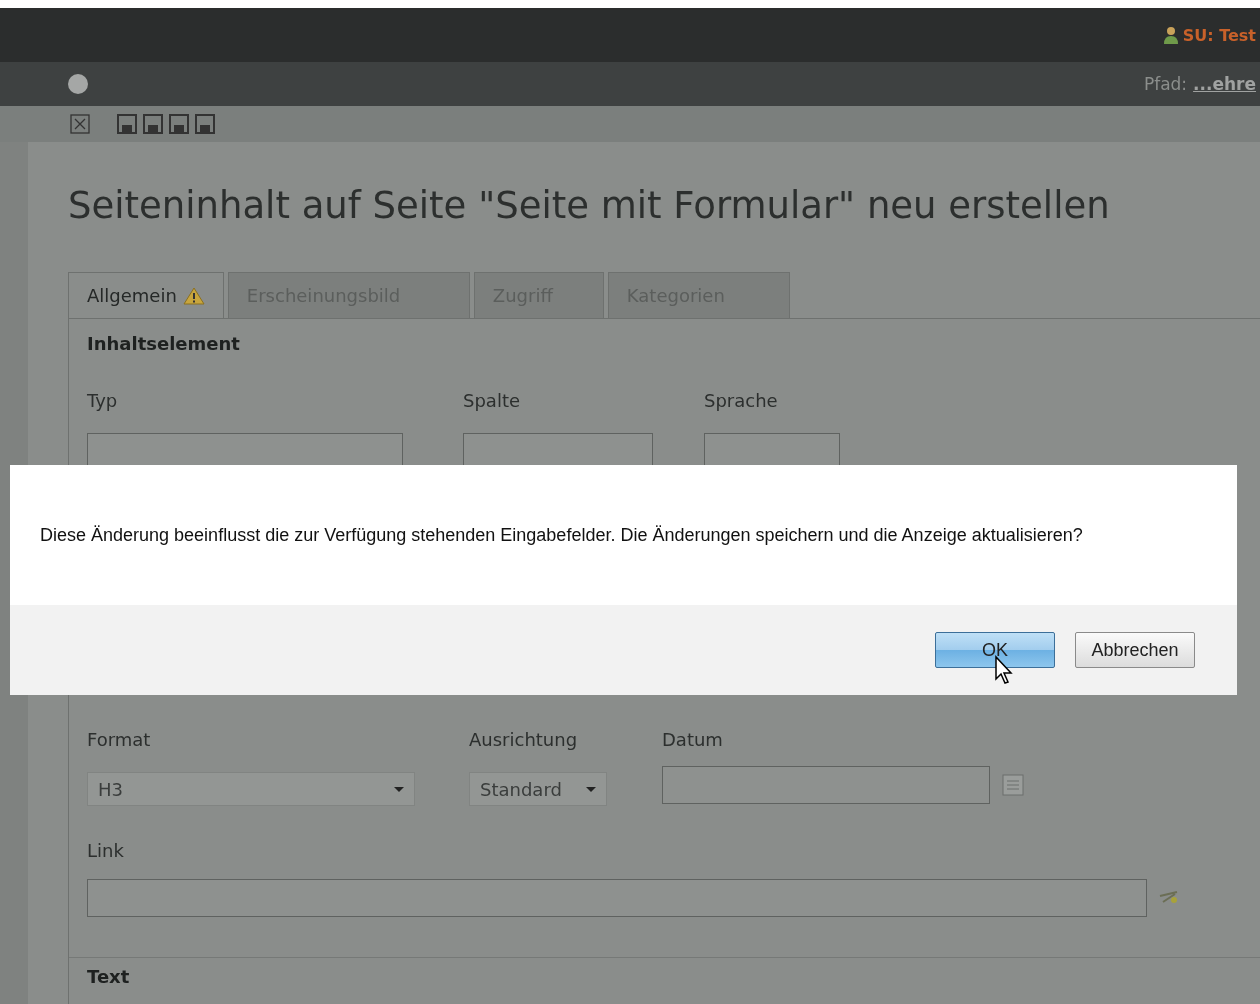  What do you see at coordinates (146, 295) in the screenshot?
I see `tab: Allgemein` at bounding box center [146, 295].